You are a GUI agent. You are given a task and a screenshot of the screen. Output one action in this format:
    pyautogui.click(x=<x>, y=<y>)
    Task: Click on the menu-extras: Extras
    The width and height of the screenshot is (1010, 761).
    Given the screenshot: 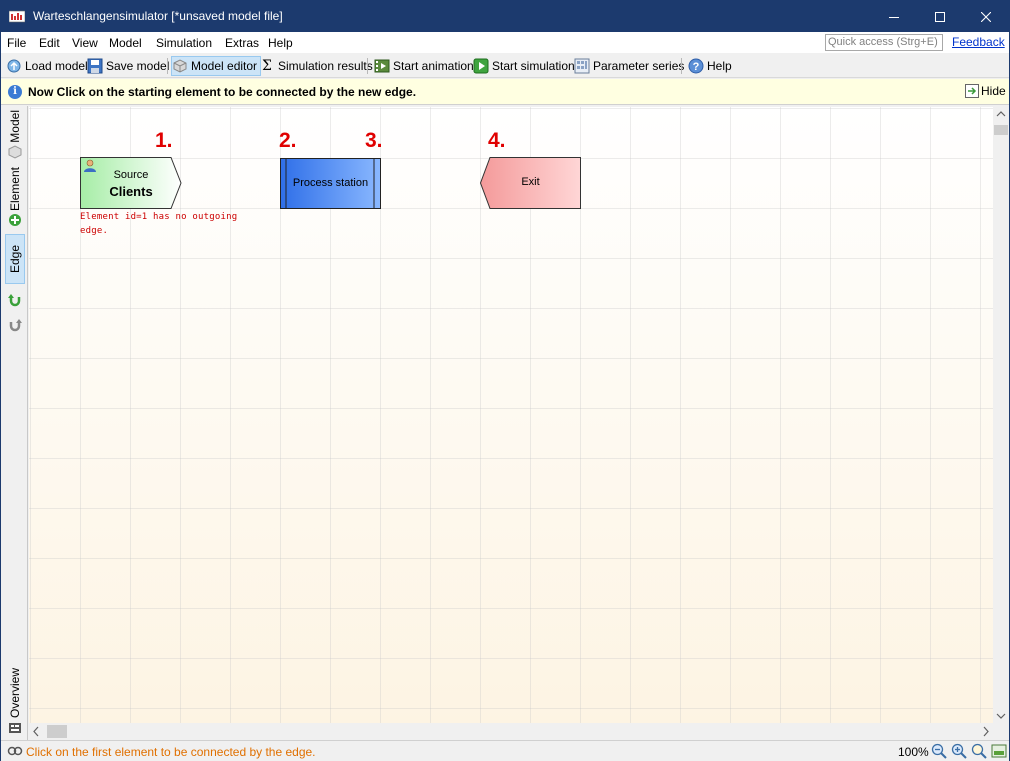 What is the action you would take?
    pyautogui.click(x=242, y=43)
    